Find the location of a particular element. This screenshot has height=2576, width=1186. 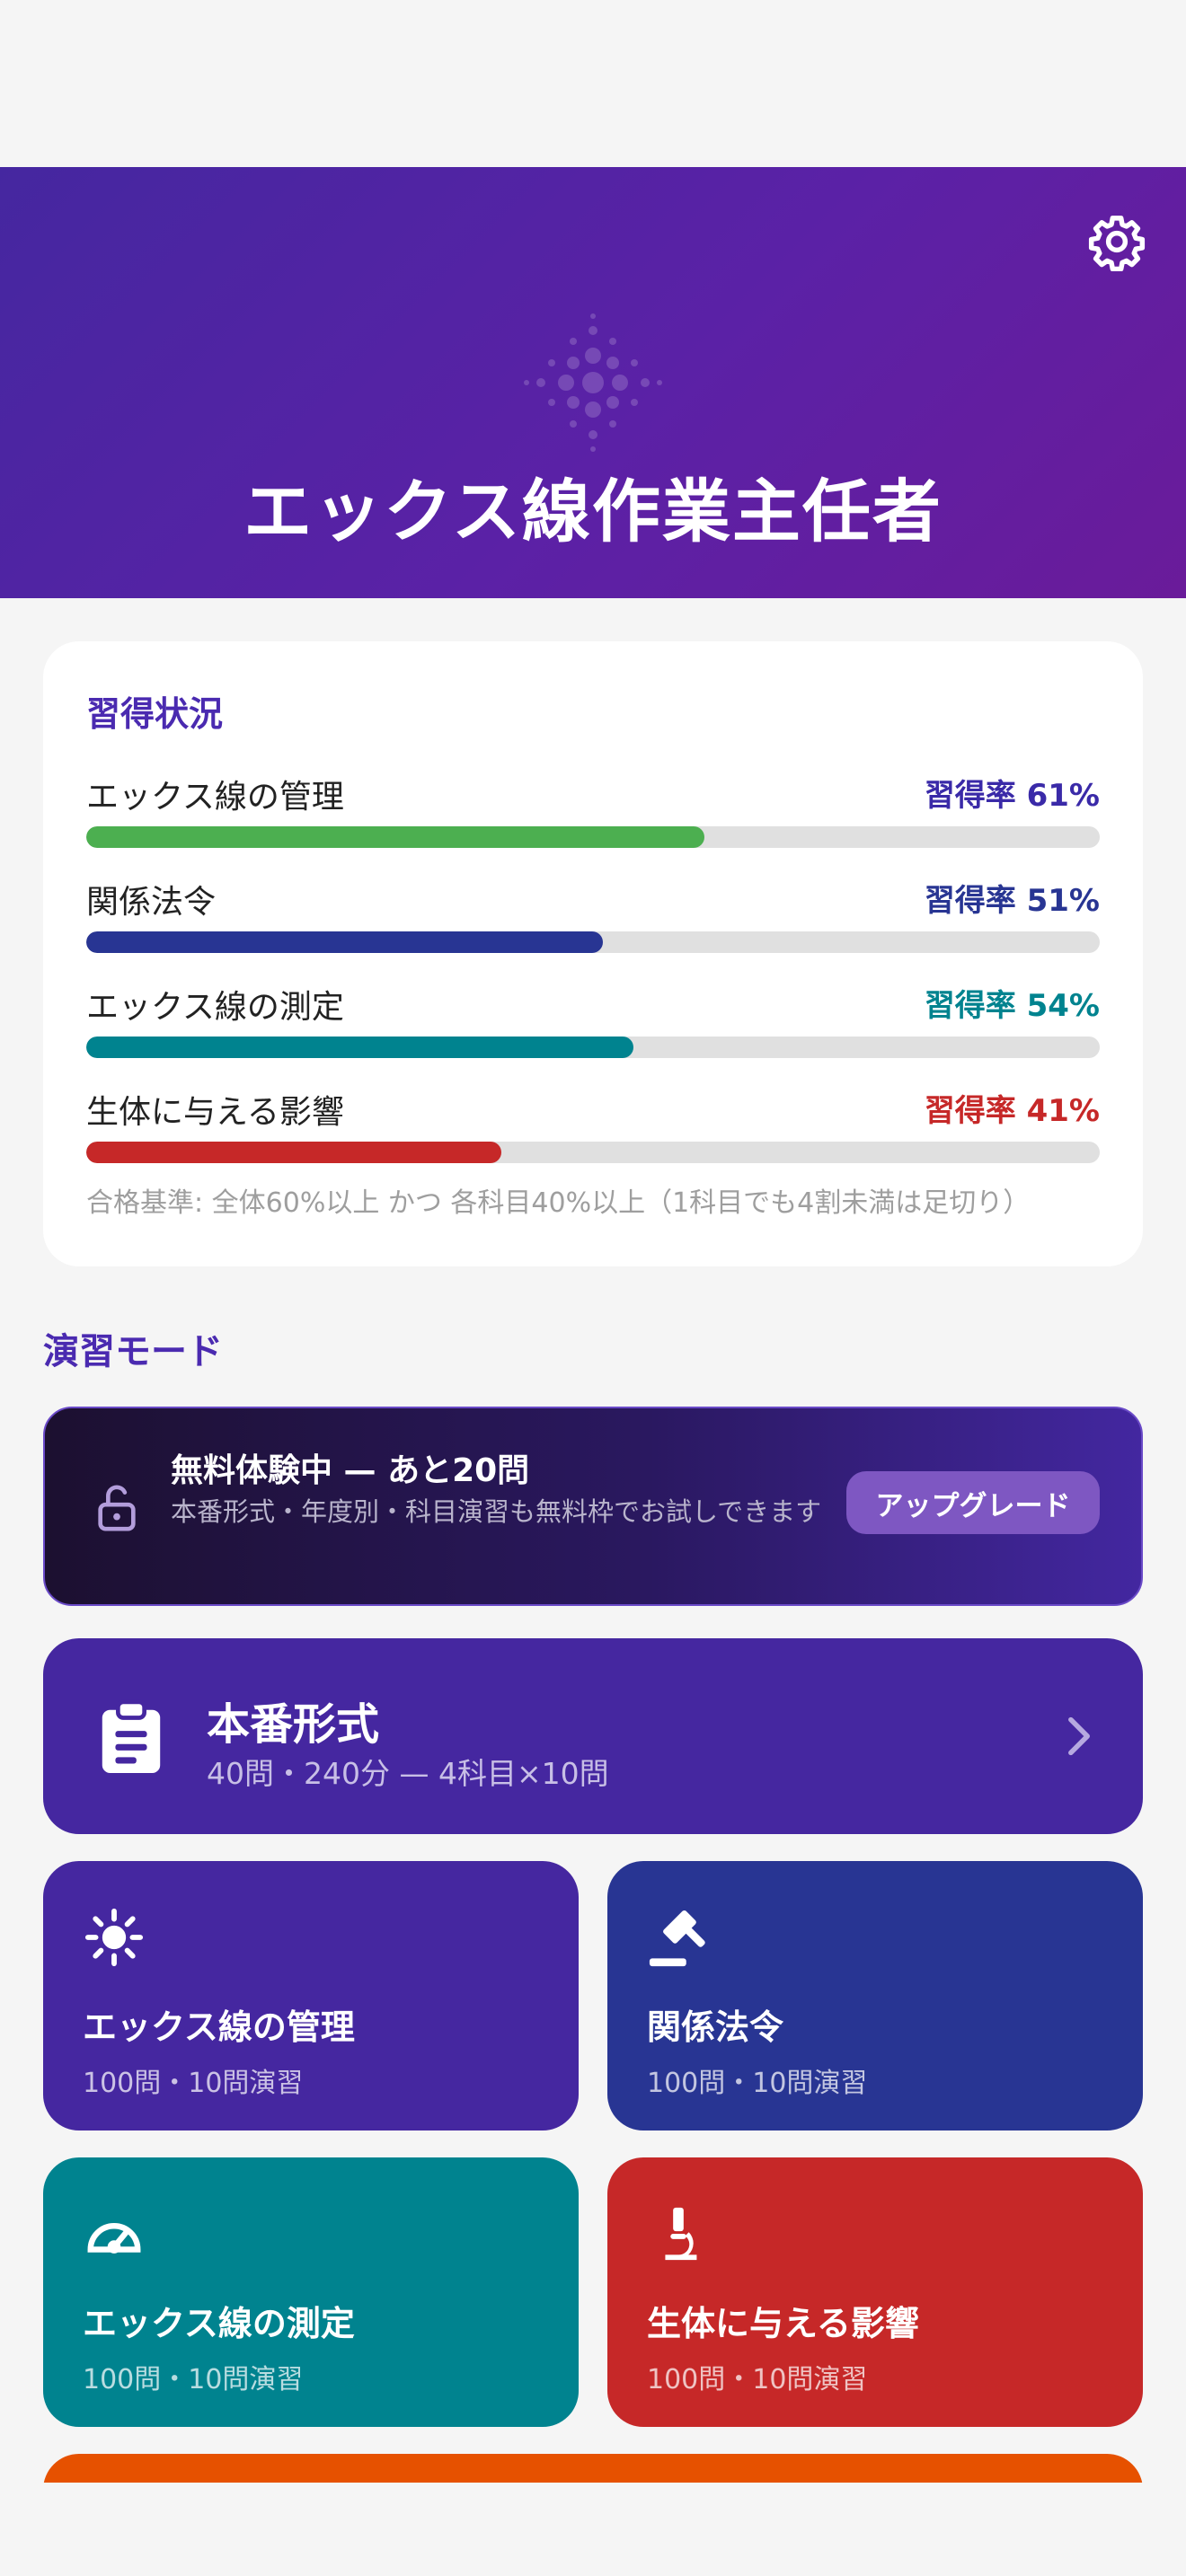

progress-label: エックス線の管理 is located at coordinates (215, 797).